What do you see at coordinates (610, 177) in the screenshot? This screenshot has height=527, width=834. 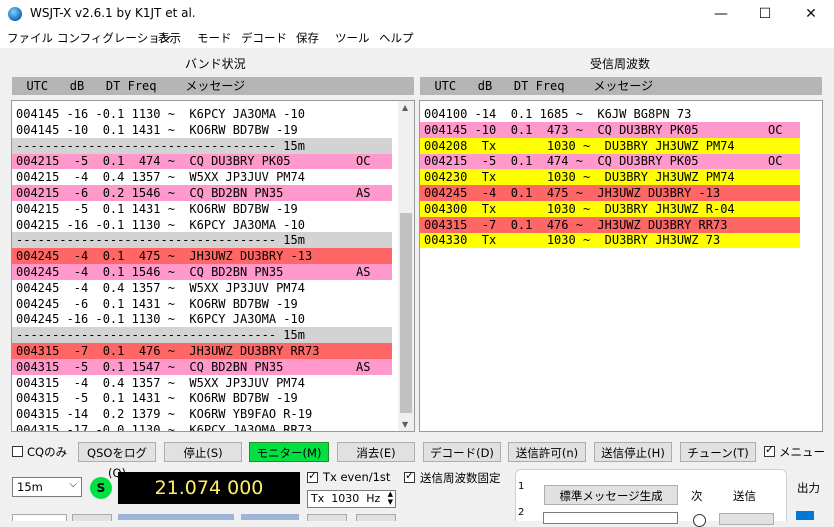 I see `decode-row: 004230 Tx 1030 ~ DU3BRY JH3UWZ PM74` at bounding box center [610, 177].